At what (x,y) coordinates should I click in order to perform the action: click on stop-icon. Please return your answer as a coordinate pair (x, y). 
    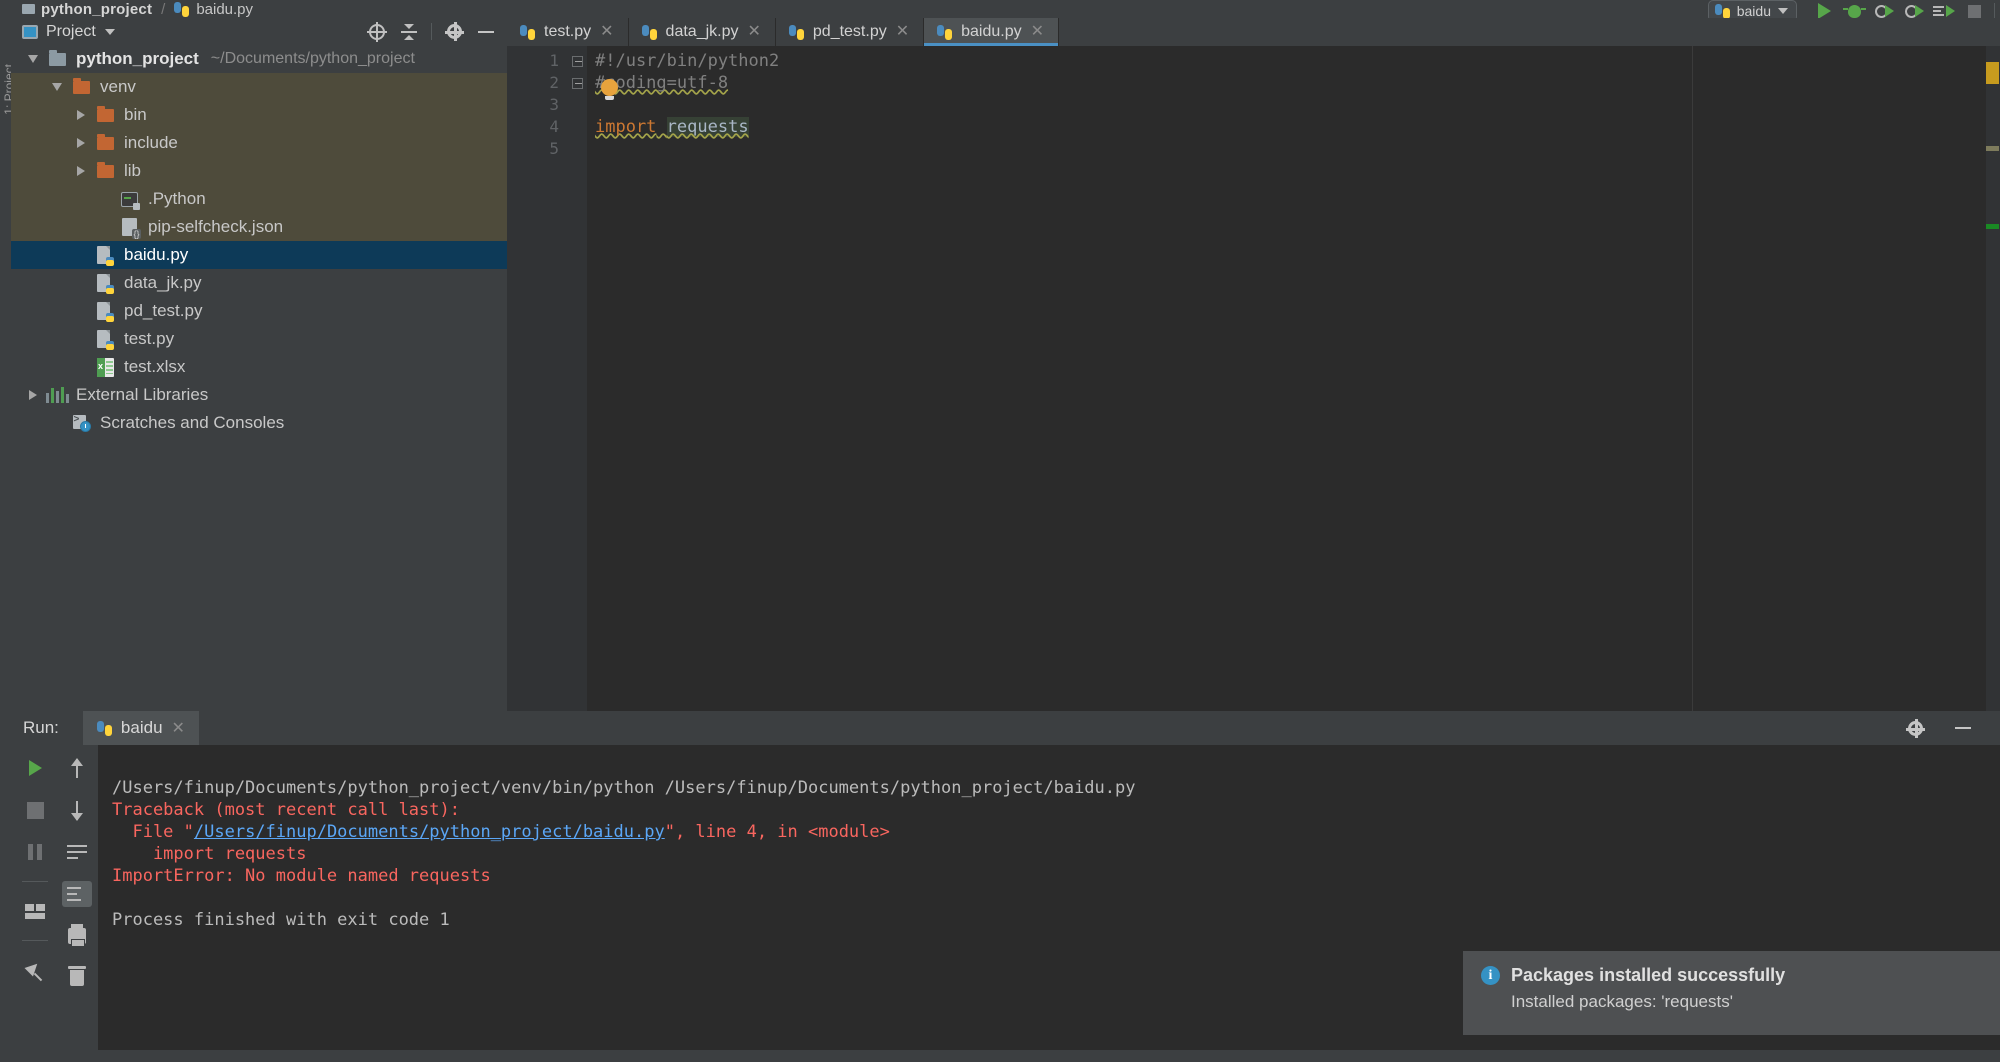
    Looking at the image, I should click on (35, 810).